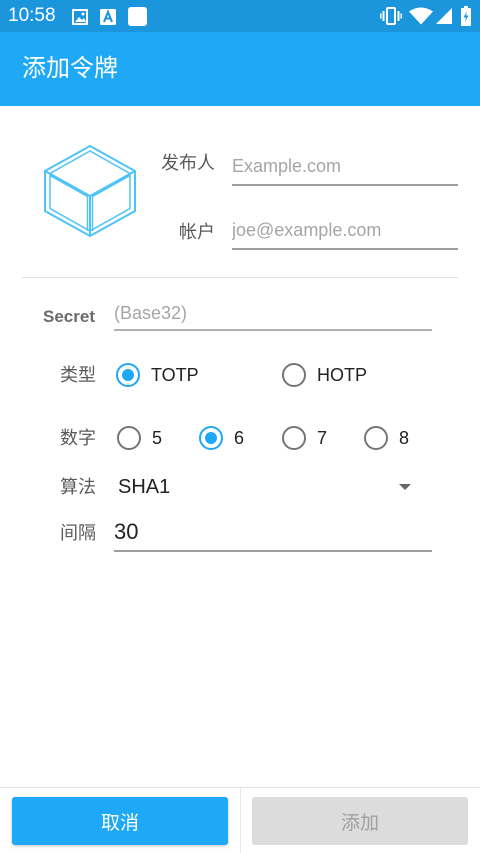 This screenshot has height=853, width=480. I want to click on account-label: 帐户, so click(197, 232).